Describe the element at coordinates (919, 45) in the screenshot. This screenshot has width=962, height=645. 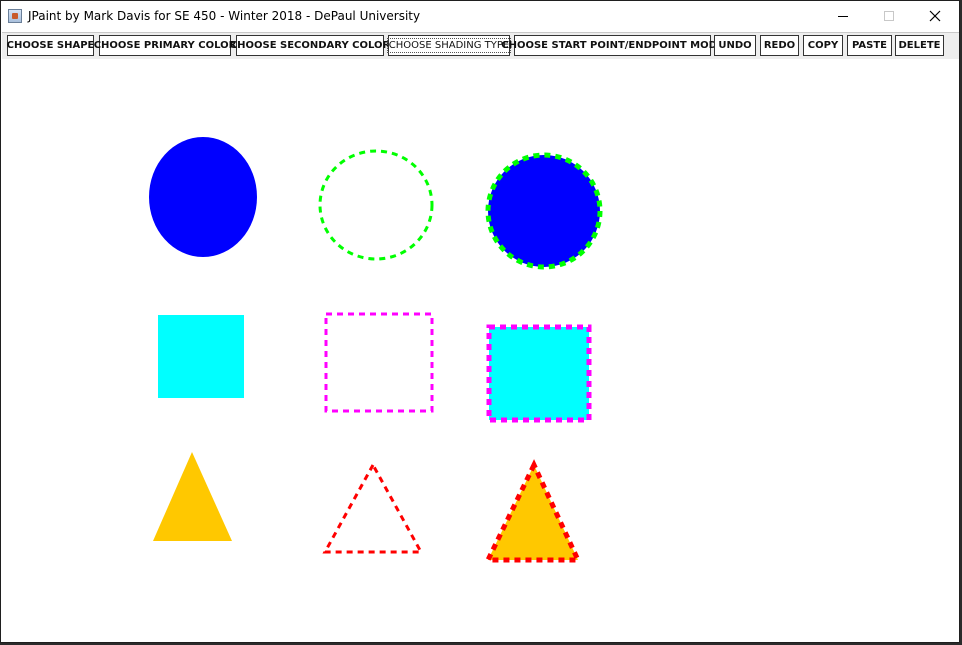
I see `delete-button: DELETE` at that location.